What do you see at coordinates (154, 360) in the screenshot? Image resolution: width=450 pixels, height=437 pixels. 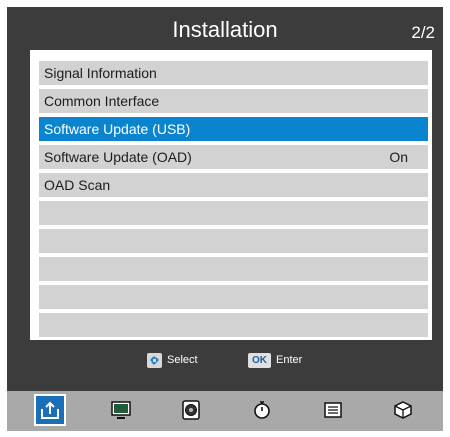 I see `navigation-keys-icon` at bounding box center [154, 360].